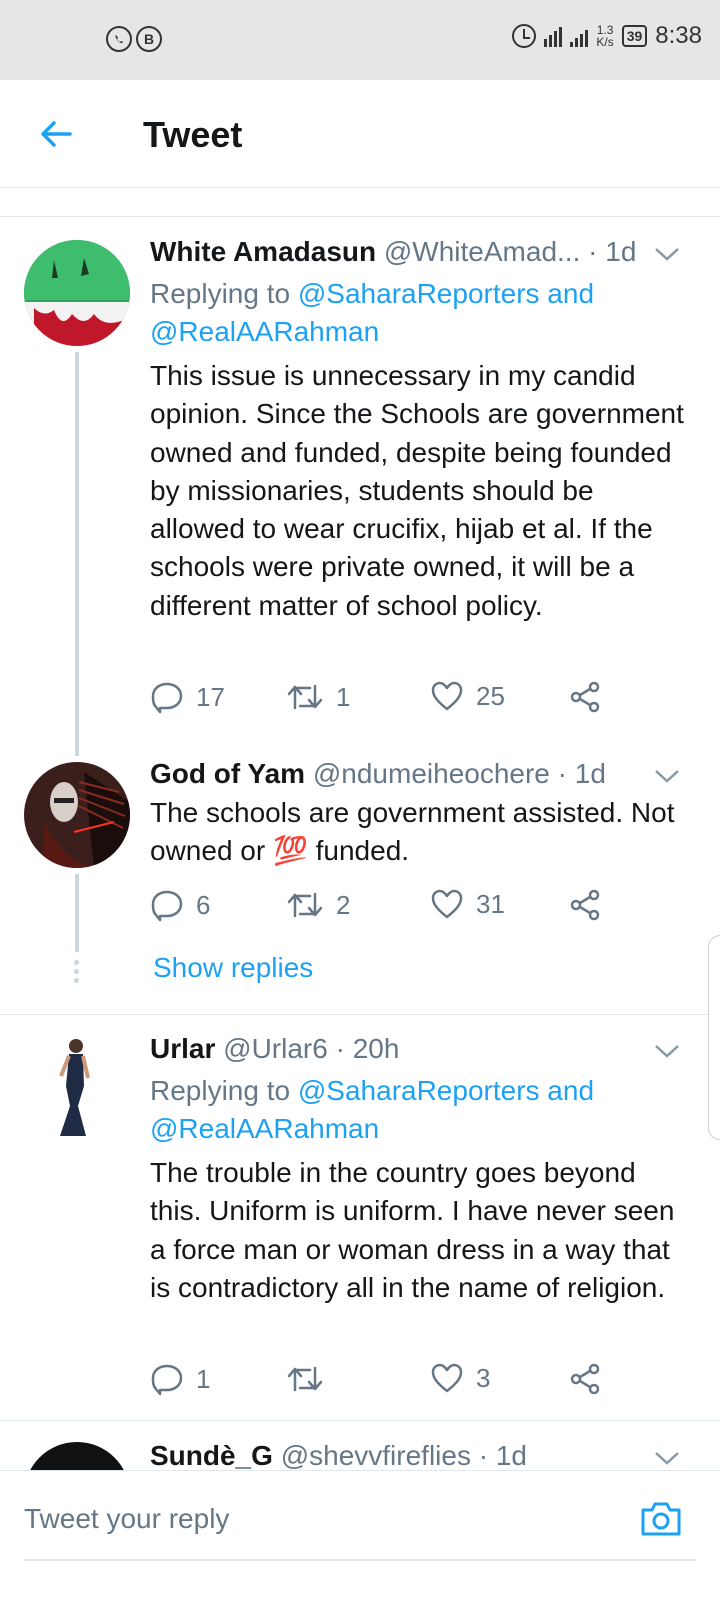  Describe the element at coordinates (360, 40) in the screenshot. I see `status-bar: B 1.3 K/s 39 8:38` at that location.